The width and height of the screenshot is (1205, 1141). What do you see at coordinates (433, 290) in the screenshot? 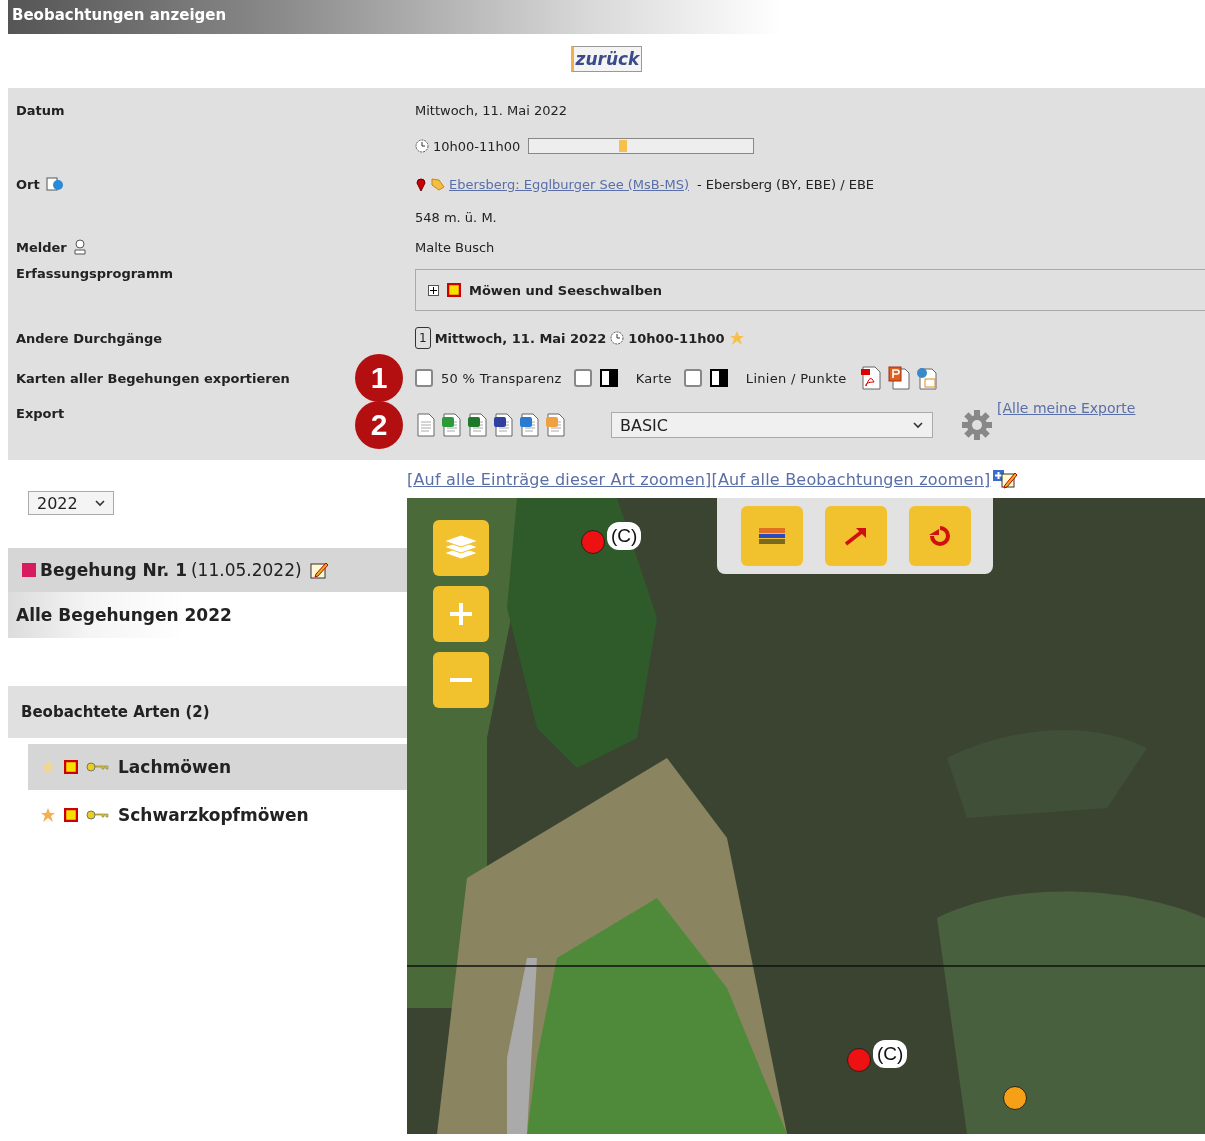
I see `expand-toggle` at bounding box center [433, 290].